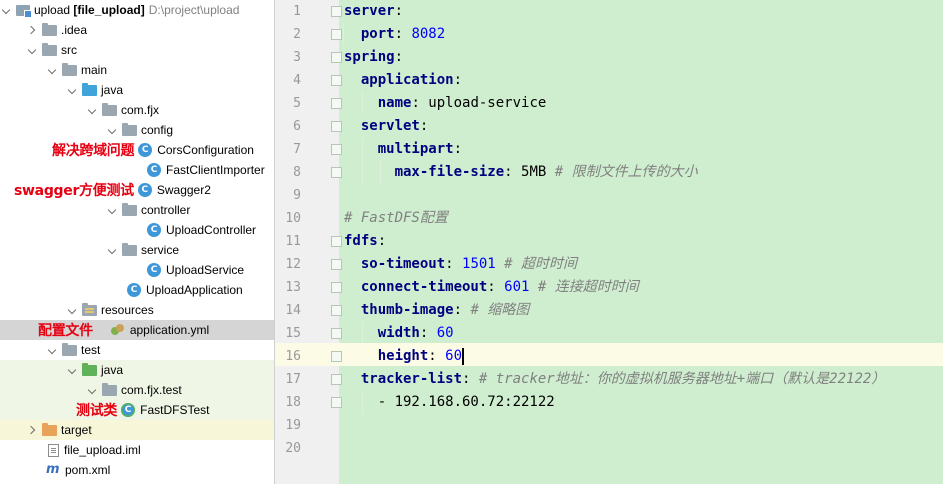  Describe the element at coordinates (643, 126) in the screenshot. I see `code-line-6: servlet:` at that location.